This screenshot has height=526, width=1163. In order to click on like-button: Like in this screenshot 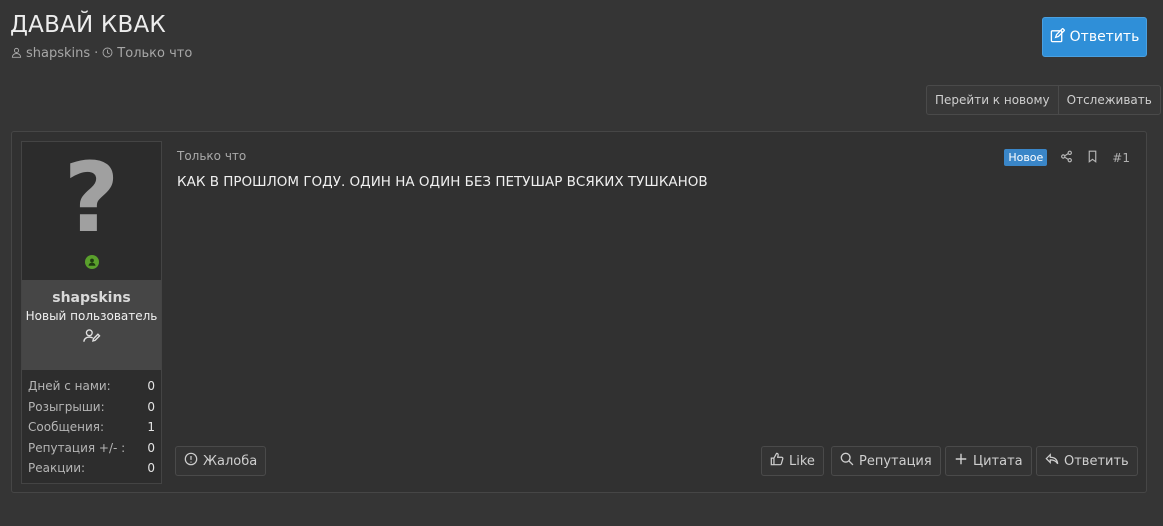, I will do `click(792, 461)`.